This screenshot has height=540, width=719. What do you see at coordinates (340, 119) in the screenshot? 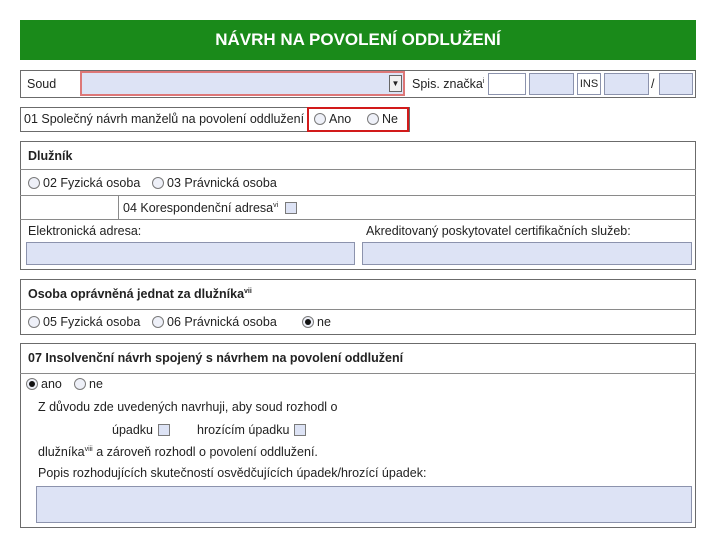
I see `joint-yes-label: Ano` at bounding box center [340, 119].